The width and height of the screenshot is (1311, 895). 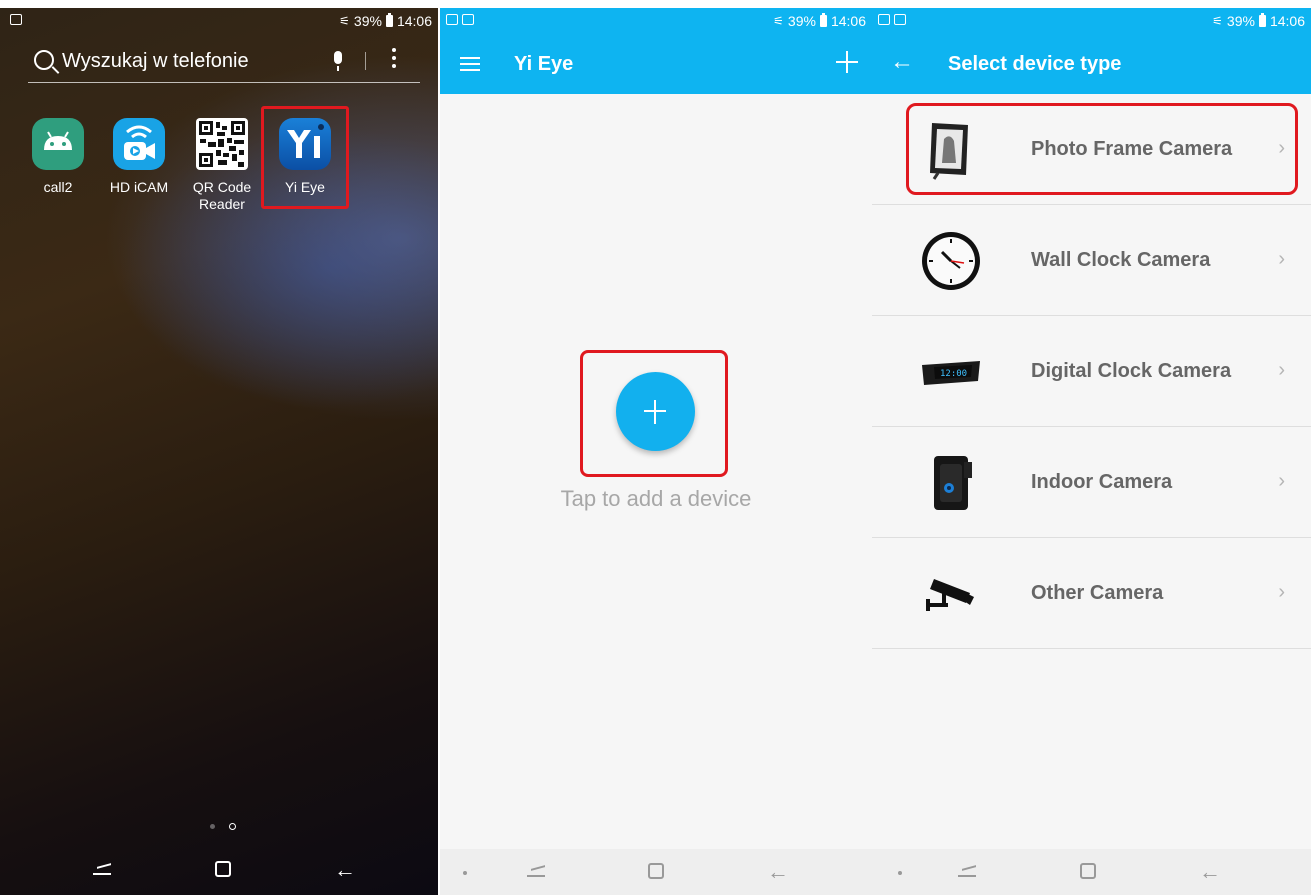 What do you see at coordinates (1121, 260) in the screenshot?
I see `device-type-label: Wall Clock Camera` at bounding box center [1121, 260].